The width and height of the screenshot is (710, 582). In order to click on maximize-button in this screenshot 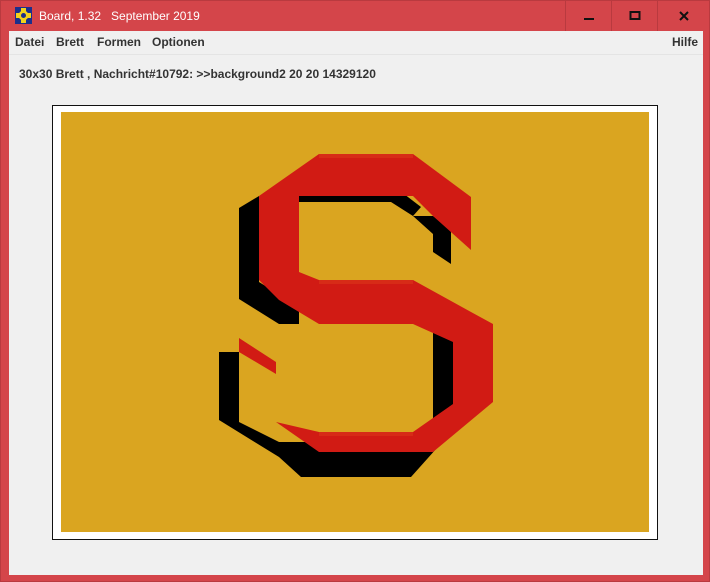, I will do `click(634, 16)`.